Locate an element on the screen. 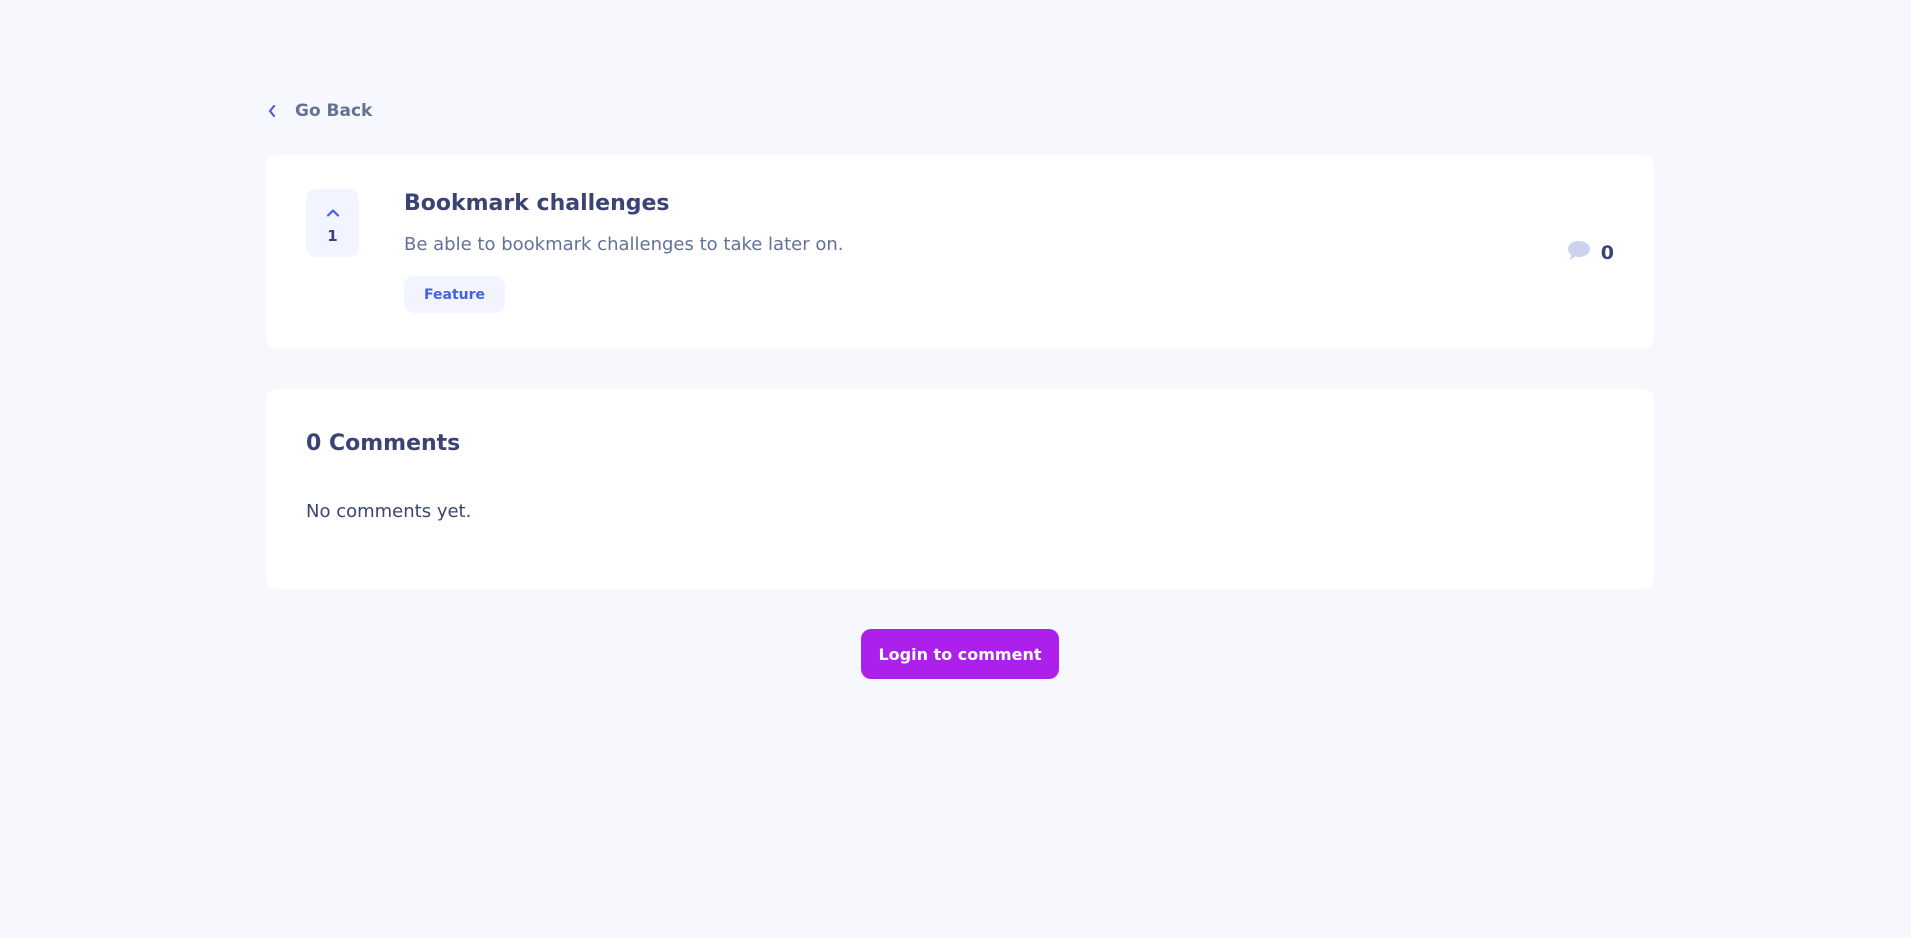 The width and height of the screenshot is (1911, 938). comment-count: 0 is located at coordinates (1590, 252).